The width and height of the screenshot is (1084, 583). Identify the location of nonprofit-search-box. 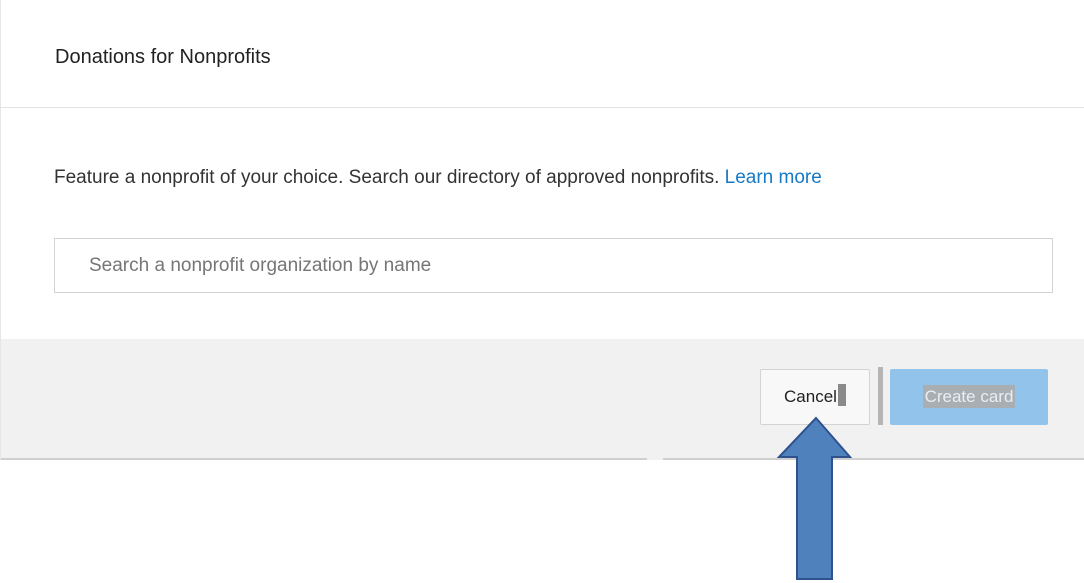
(553, 265).